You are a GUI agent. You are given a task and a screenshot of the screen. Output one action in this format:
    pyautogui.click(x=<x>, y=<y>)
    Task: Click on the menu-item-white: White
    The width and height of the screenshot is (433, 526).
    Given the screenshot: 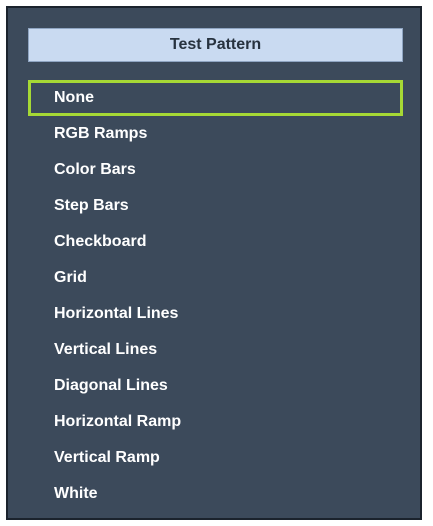 What is the action you would take?
    pyautogui.click(x=215, y=494)
    